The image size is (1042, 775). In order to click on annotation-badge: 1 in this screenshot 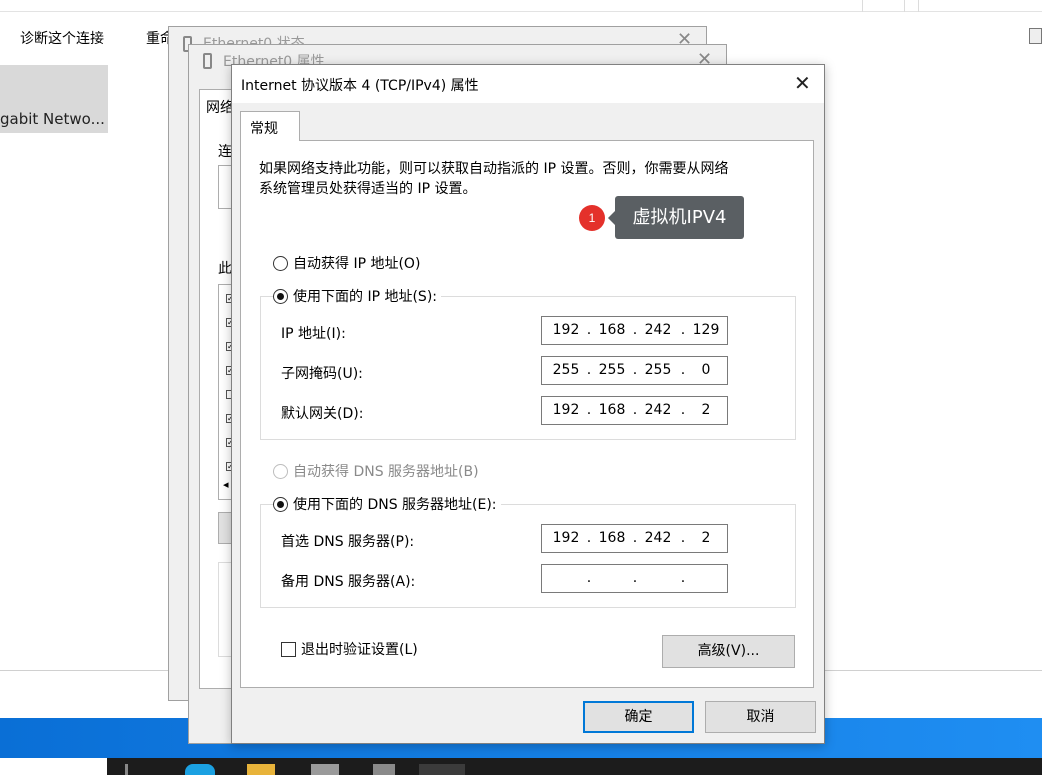, I will do `click(592, 218)`.